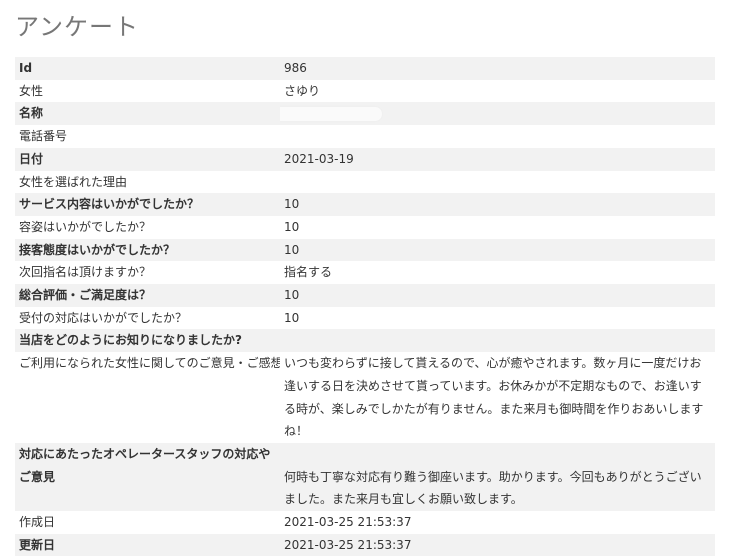 This screenshot has width=729, height=556. What do you see at coordinates (365, 318) in the screenshot?
I see `row-reception: 受付の対応はいかがでしたか？ 10` at bounding box center [365, 318].